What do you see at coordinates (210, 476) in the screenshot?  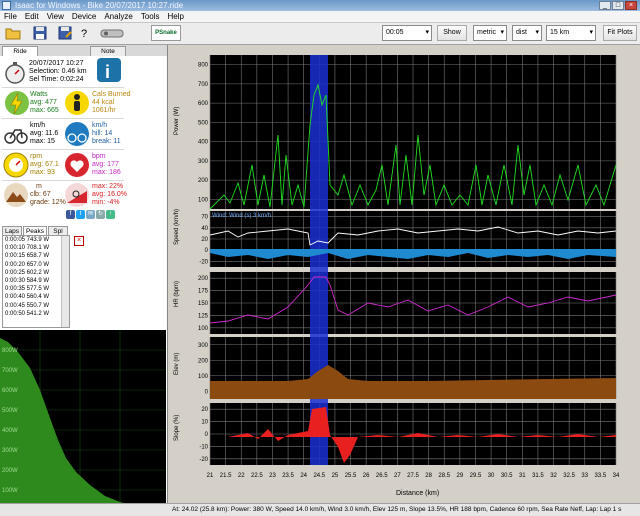 I see `x-axis-tick: 21` at bounding box center [210, 476].